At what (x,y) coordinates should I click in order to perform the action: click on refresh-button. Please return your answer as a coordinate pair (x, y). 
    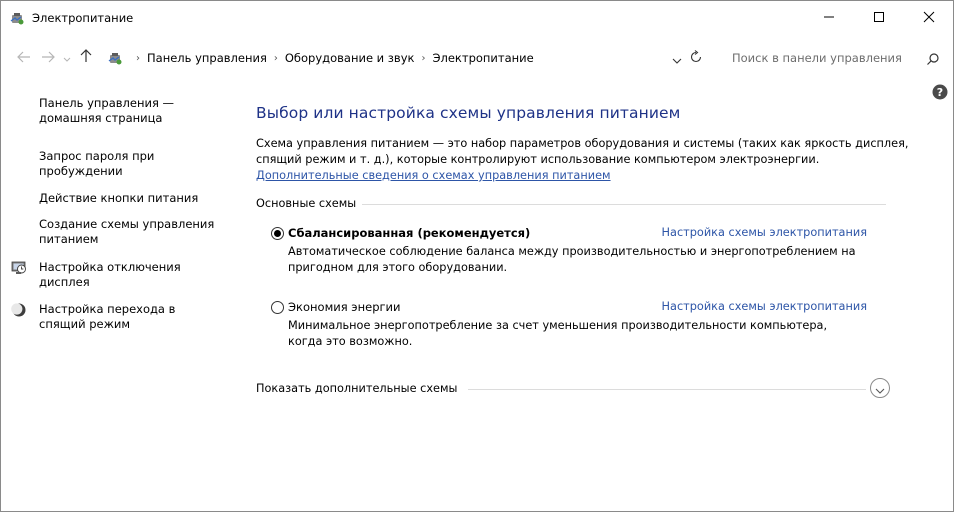
    Looking at the image, I should click on (696, 58).